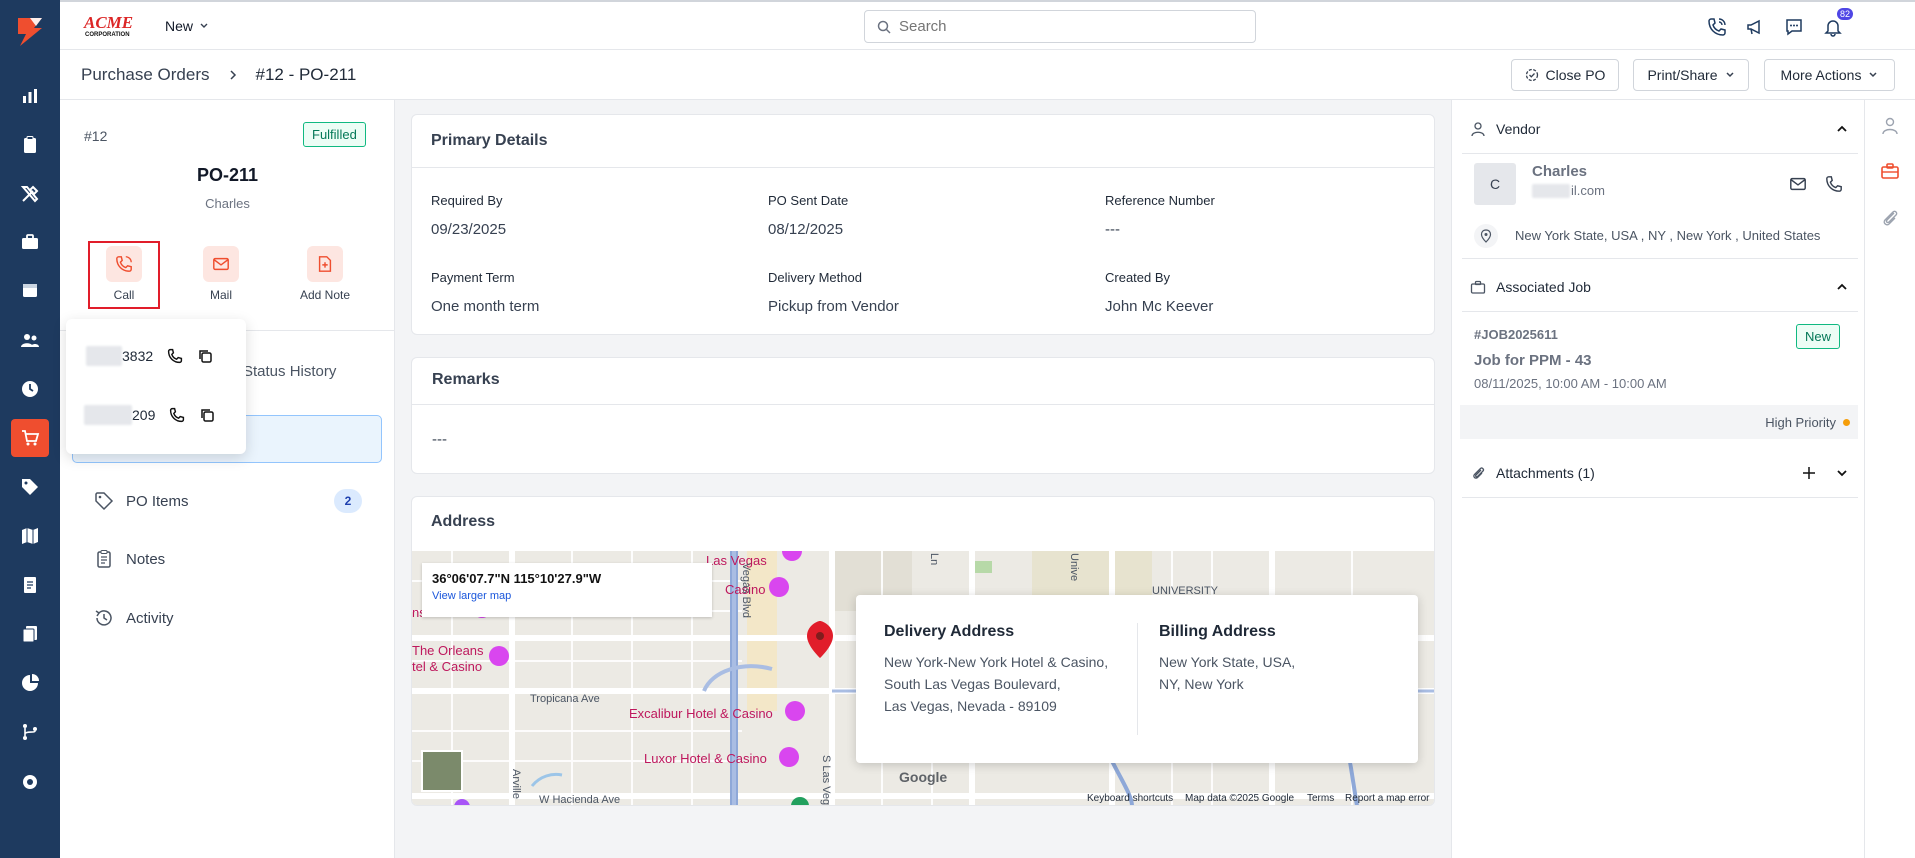  I want to click on map-road-label: Ln, so click(934, 559).